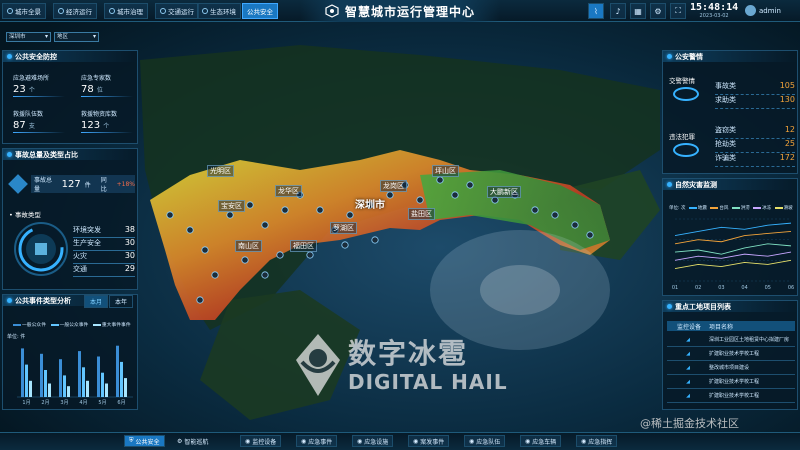 Image resolution: width=800 pixels, height=450 pixels. Describe the element at coordinates (83, 403) in the screenshot. I see `x-tick-label: 4月` at that location.